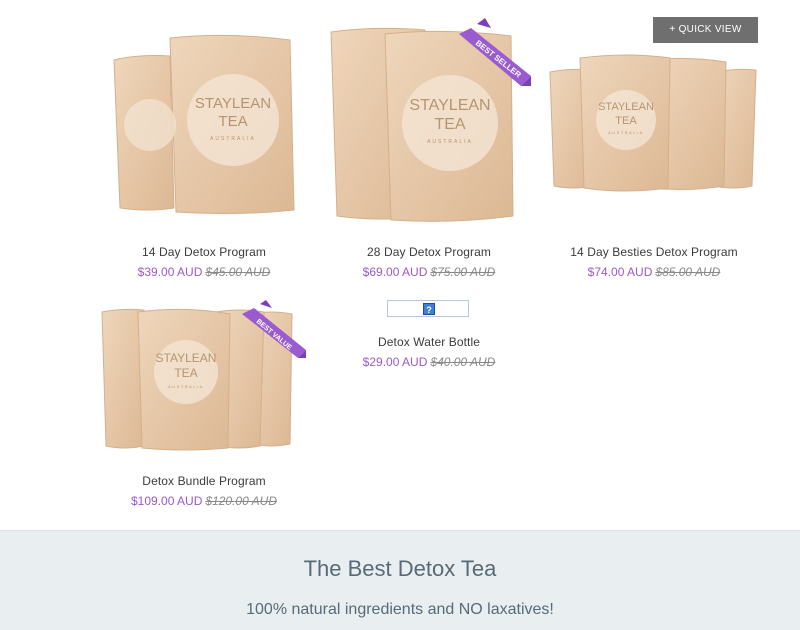  Describe the element at coordinates (241, 501) in the screenshot. I see `compare-price: $120.00 AUD` at that location.